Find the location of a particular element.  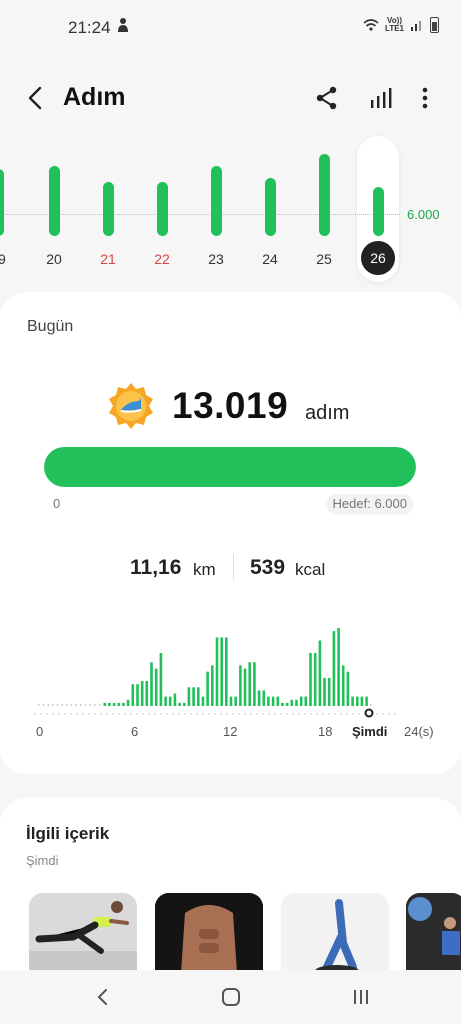

nav-home-button is located at coordinates (231, 997).